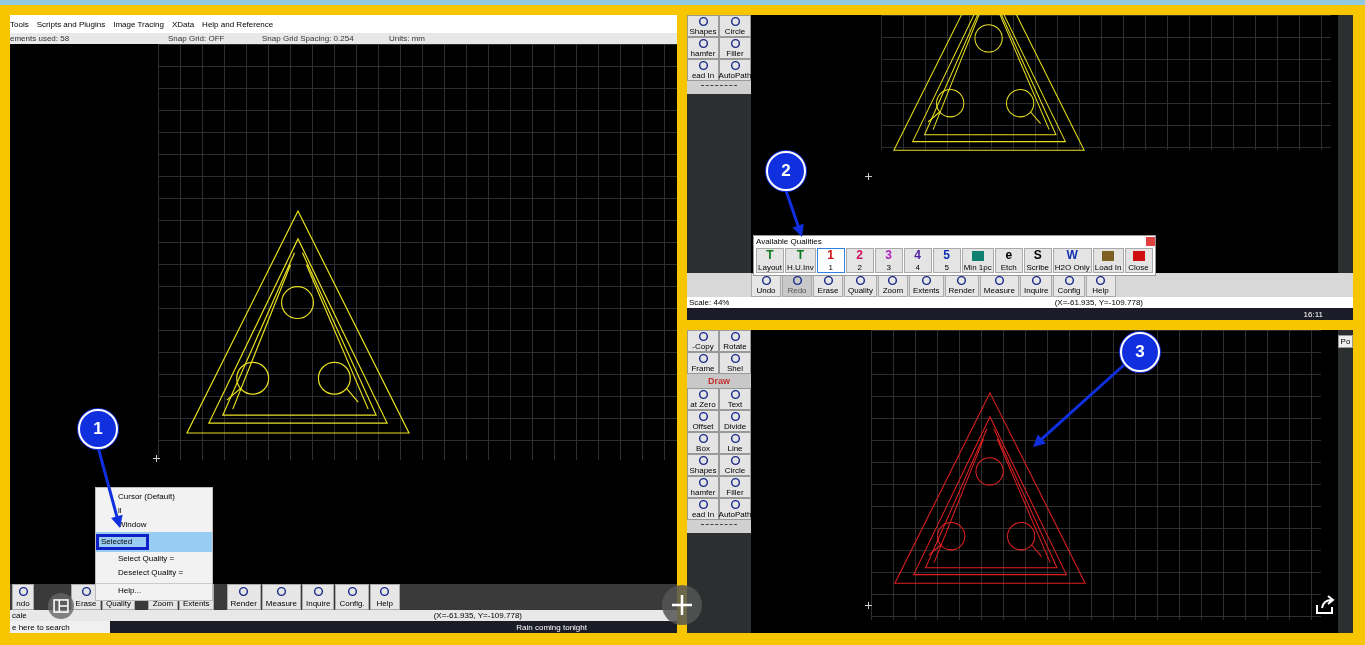  Describe the element at coordinates (154, 559) in the screenshot. I see `menu-item: Select Quality =` at that location.